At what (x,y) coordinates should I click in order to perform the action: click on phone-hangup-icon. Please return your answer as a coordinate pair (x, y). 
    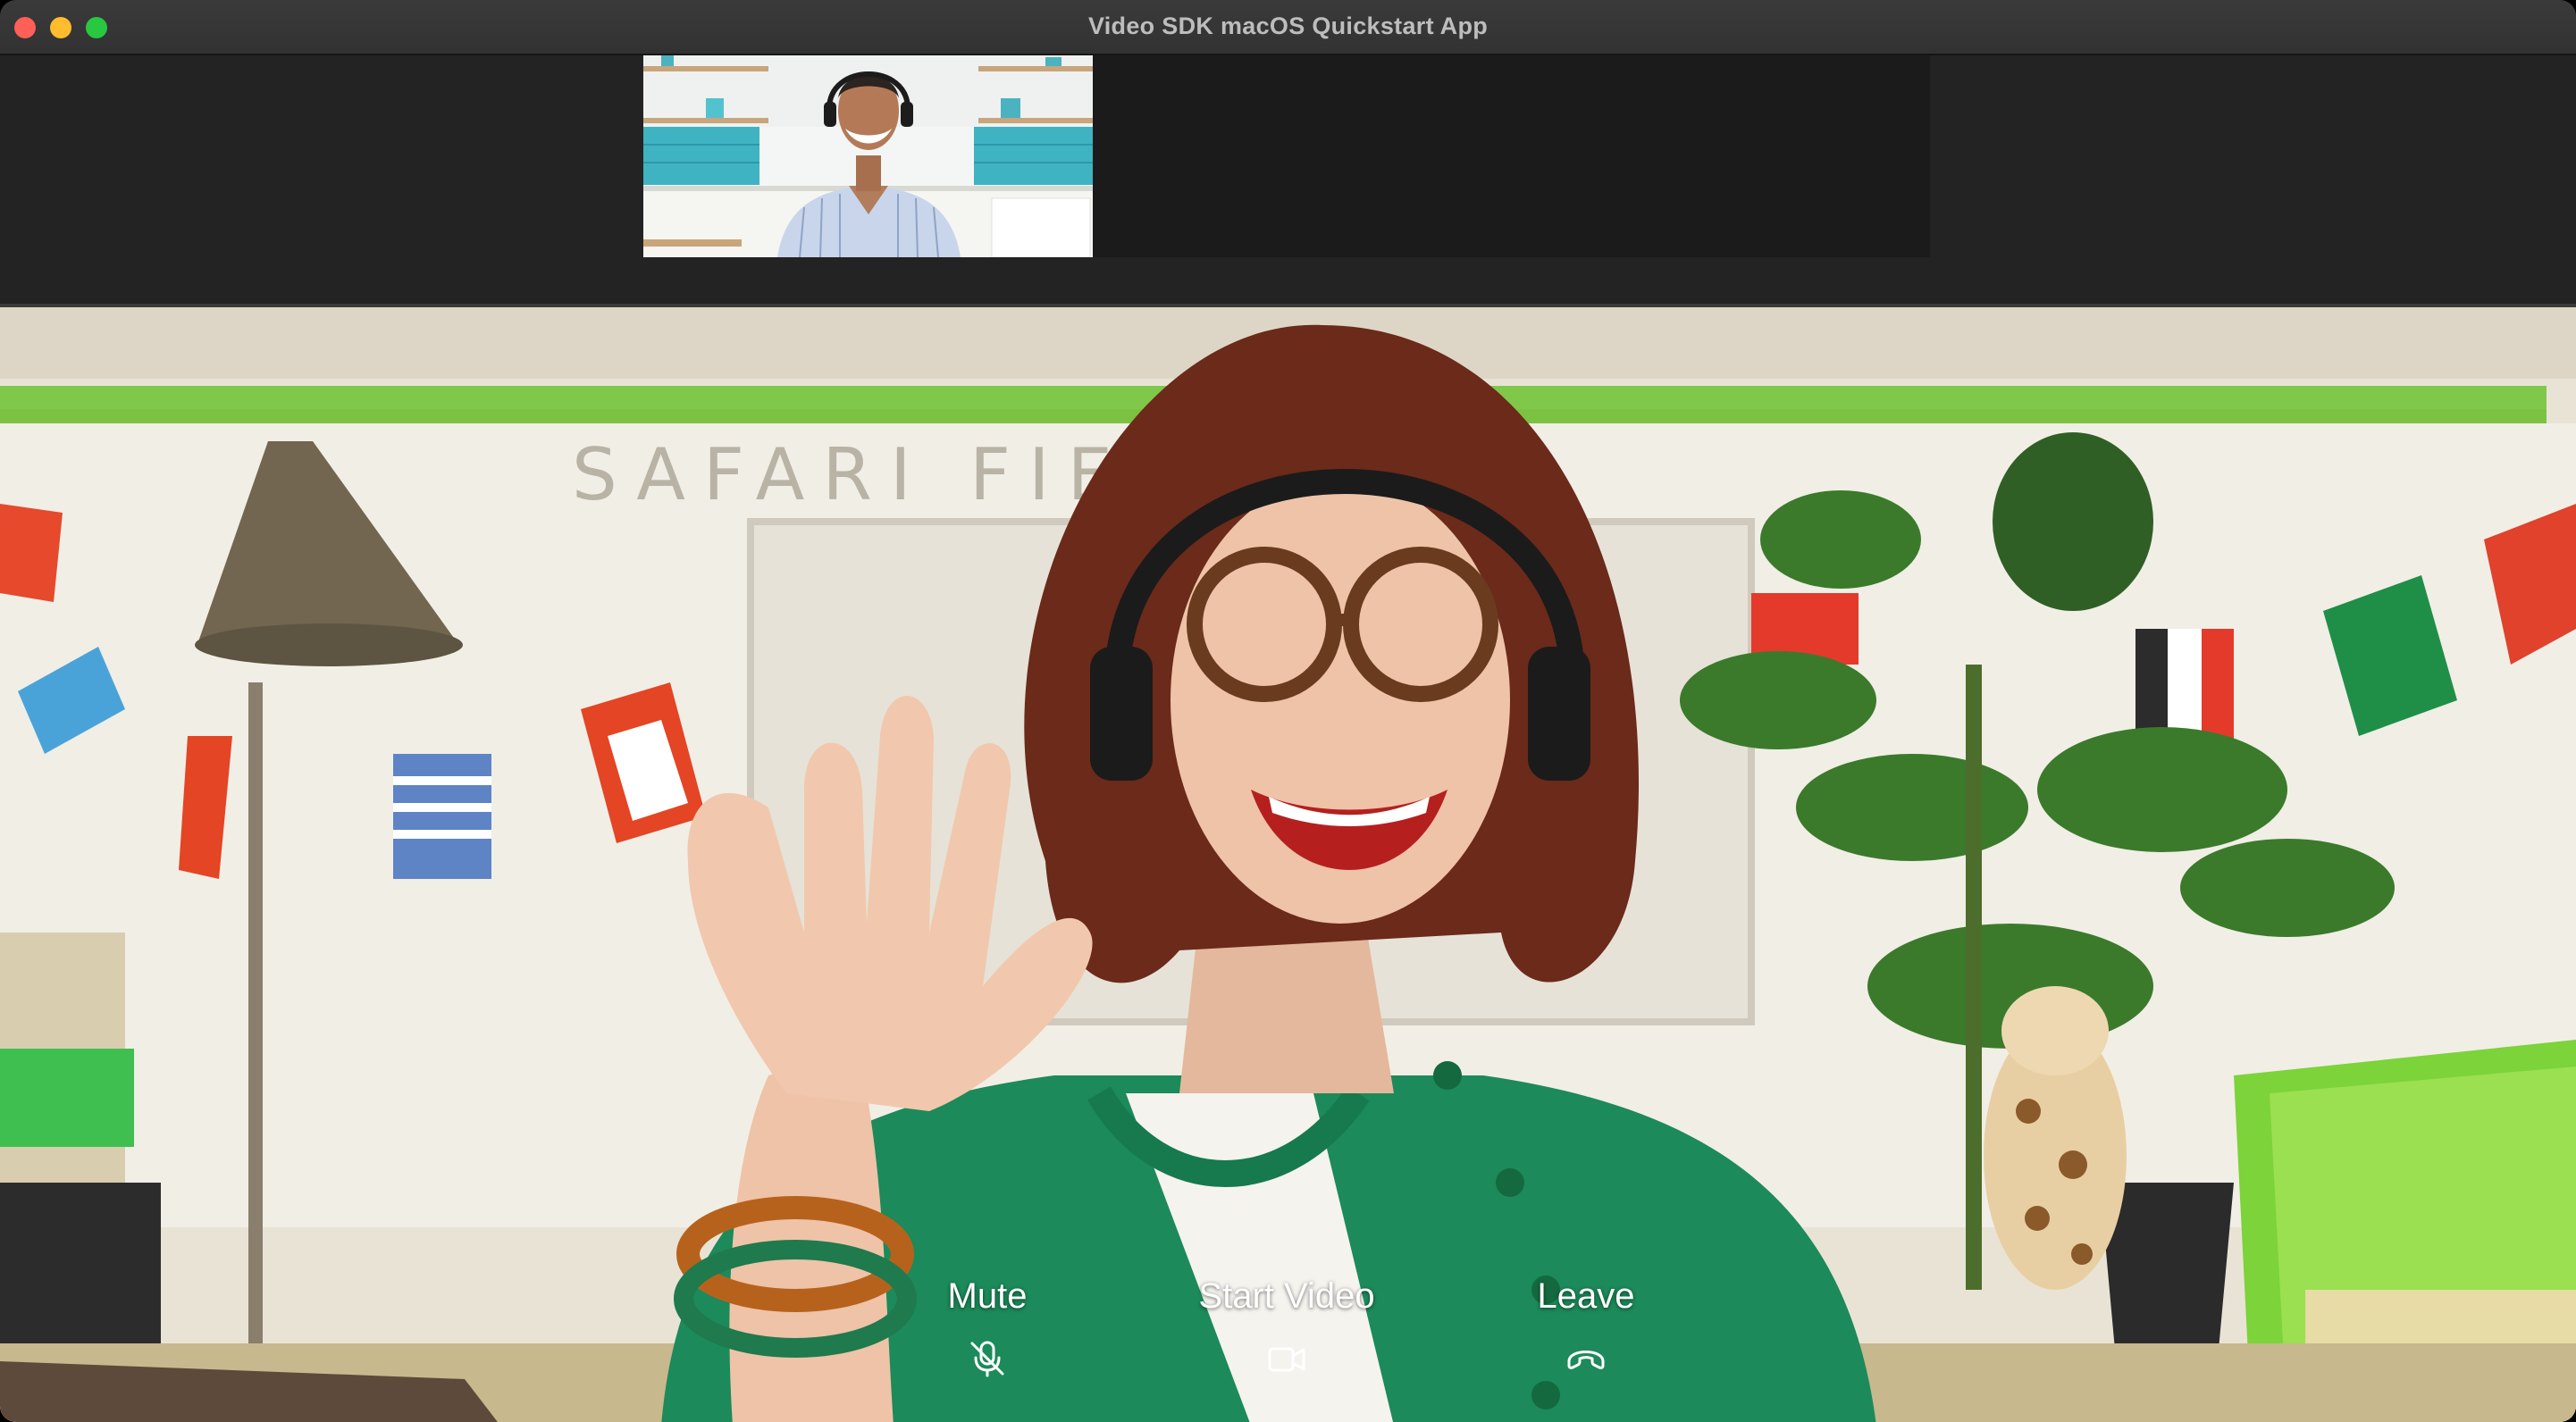
    Looking at the image, I should click on (1586, 1358).